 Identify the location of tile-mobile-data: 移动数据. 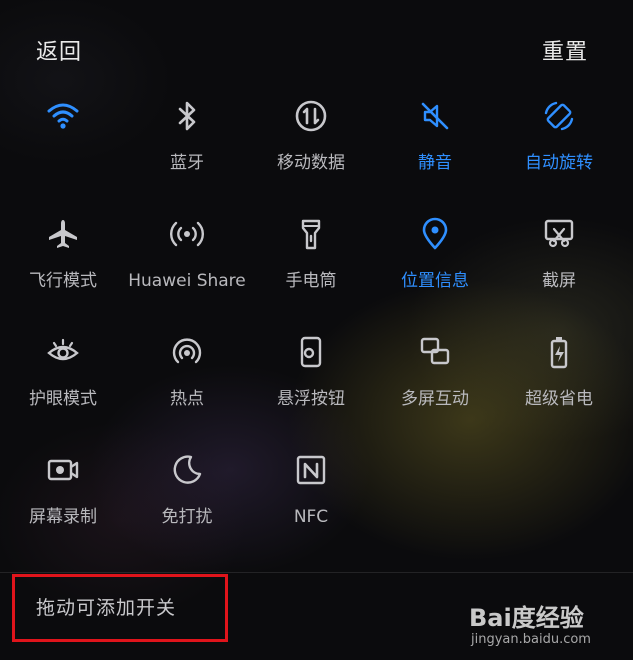
(311, 155).